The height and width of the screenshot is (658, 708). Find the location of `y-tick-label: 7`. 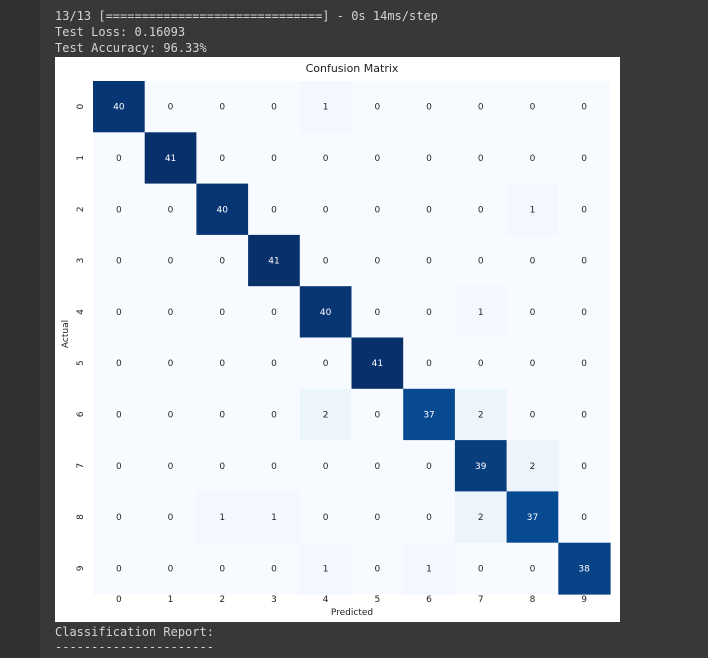

y-tick-label: 7 is located at coordinates (81, 466).